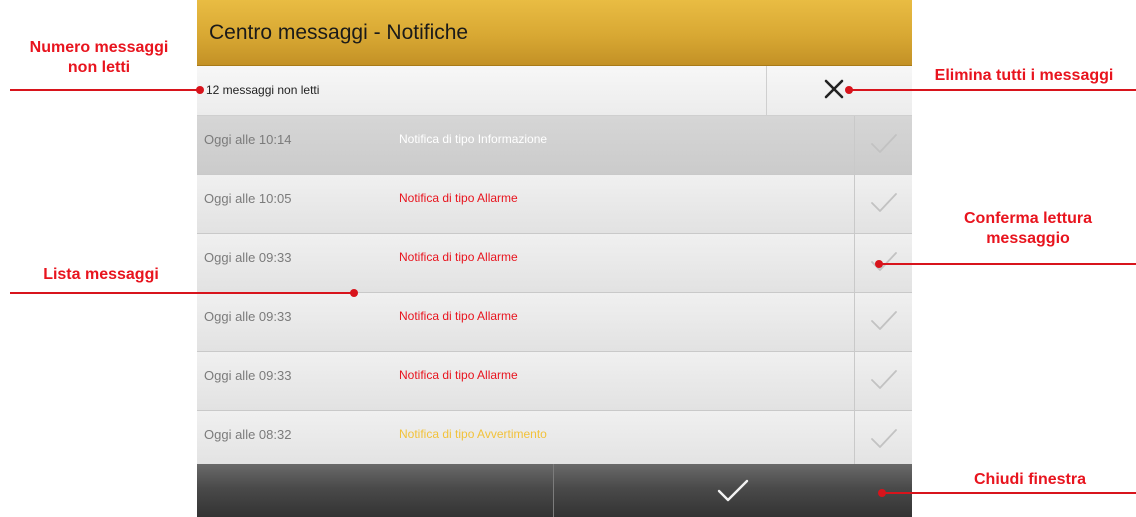  I want to click on close-x-icon, so click(834, 89).